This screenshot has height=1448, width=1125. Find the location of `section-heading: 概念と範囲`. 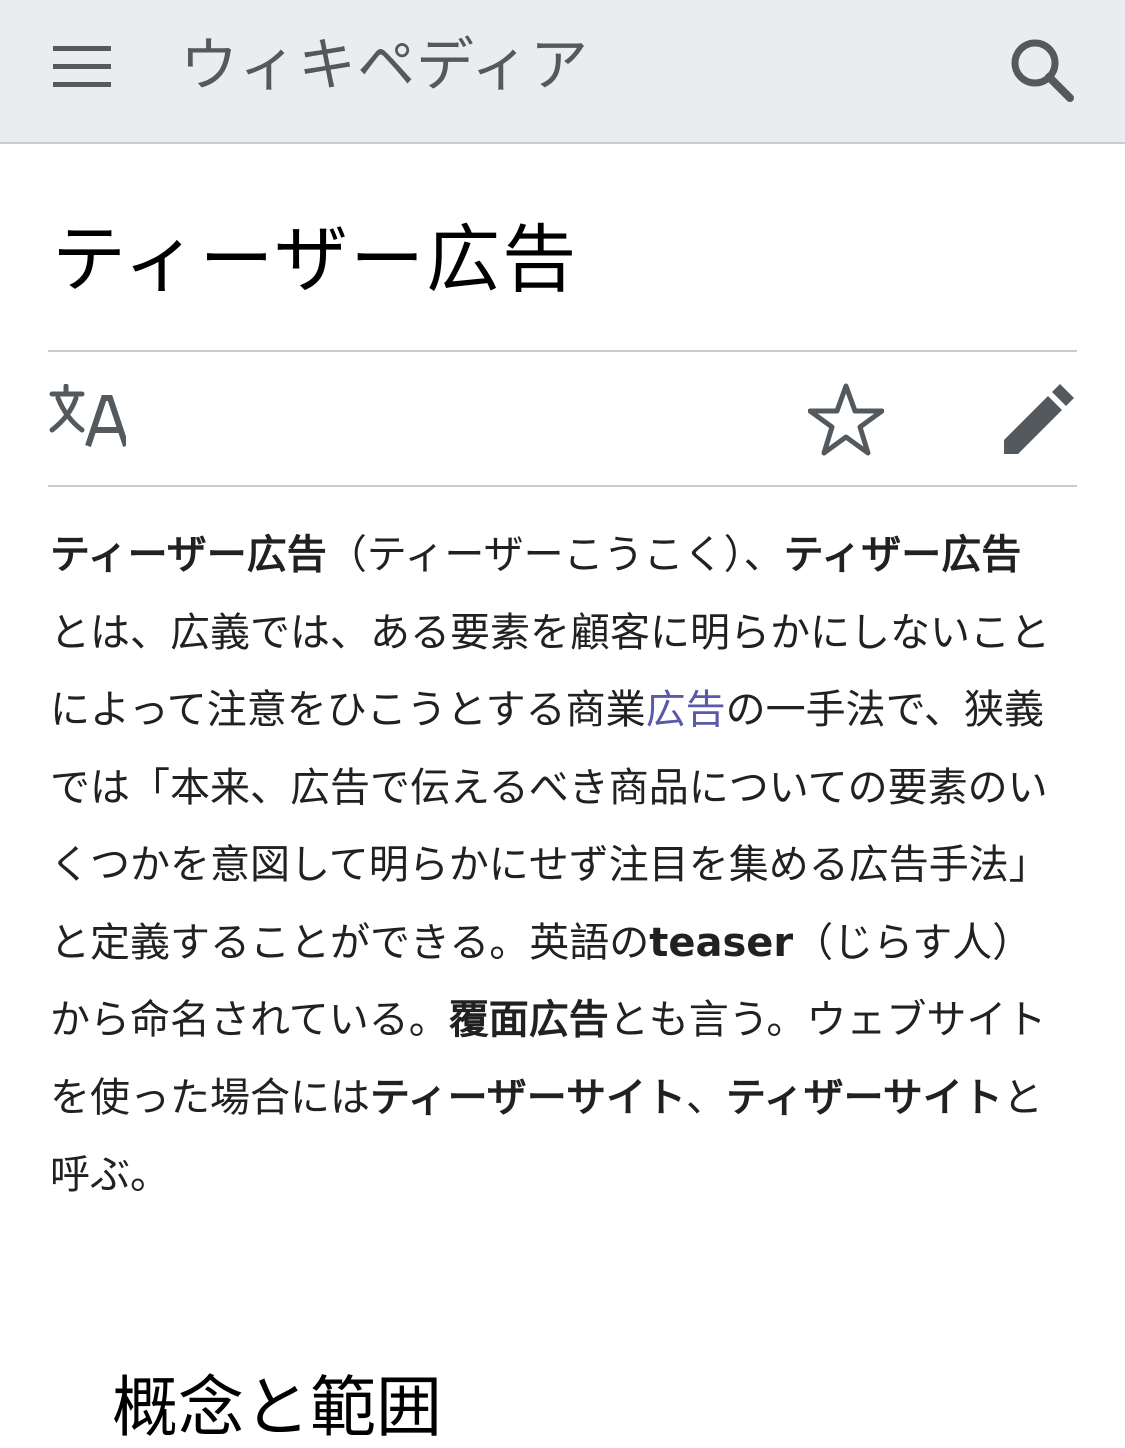

section-heading: 概念と範囲 is located at coordinates (277, 1407).